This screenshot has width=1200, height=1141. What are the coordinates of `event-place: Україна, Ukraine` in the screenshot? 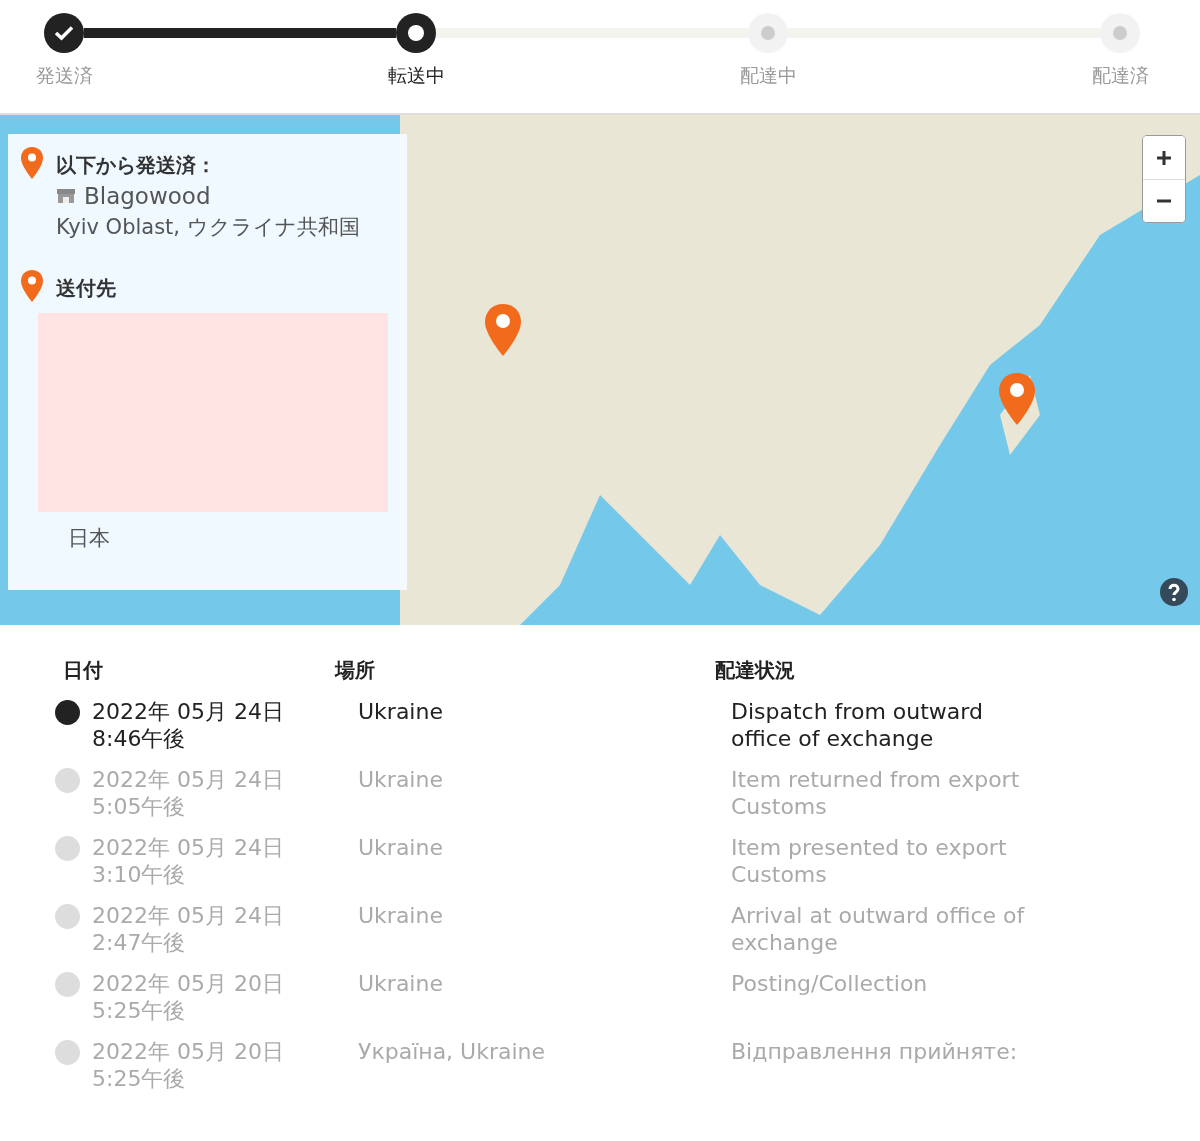 It's located at (452, 1052).